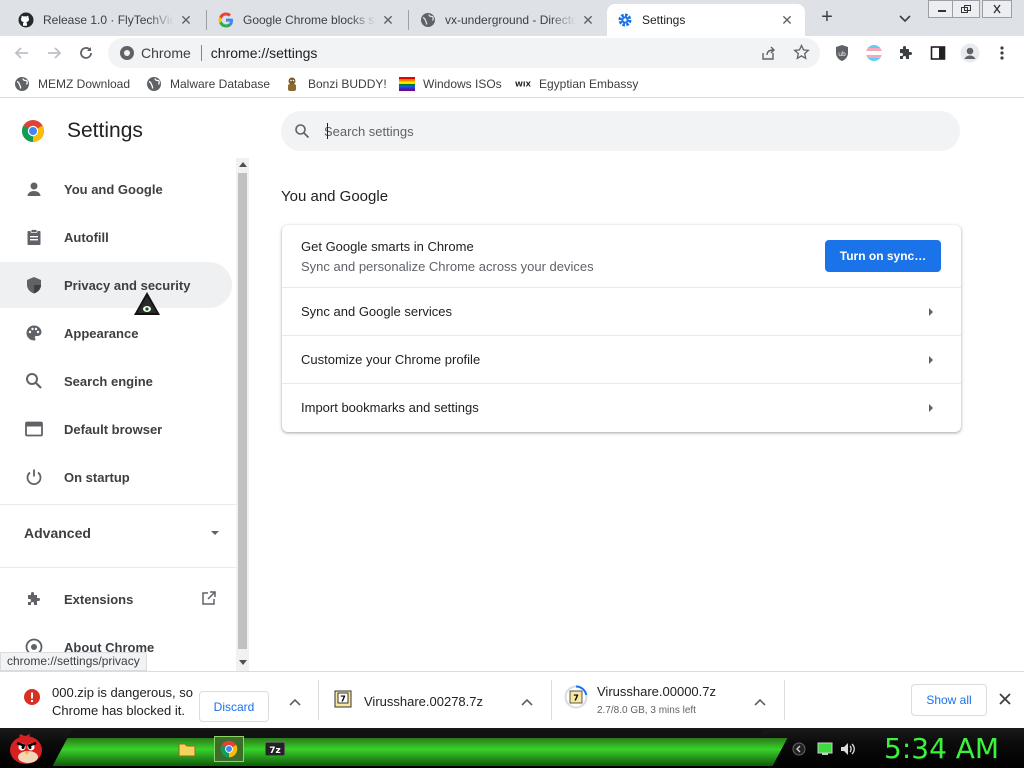 This screenshot has width=1024, height=768. I want to click on bonzi-icon, so click(292, 84).